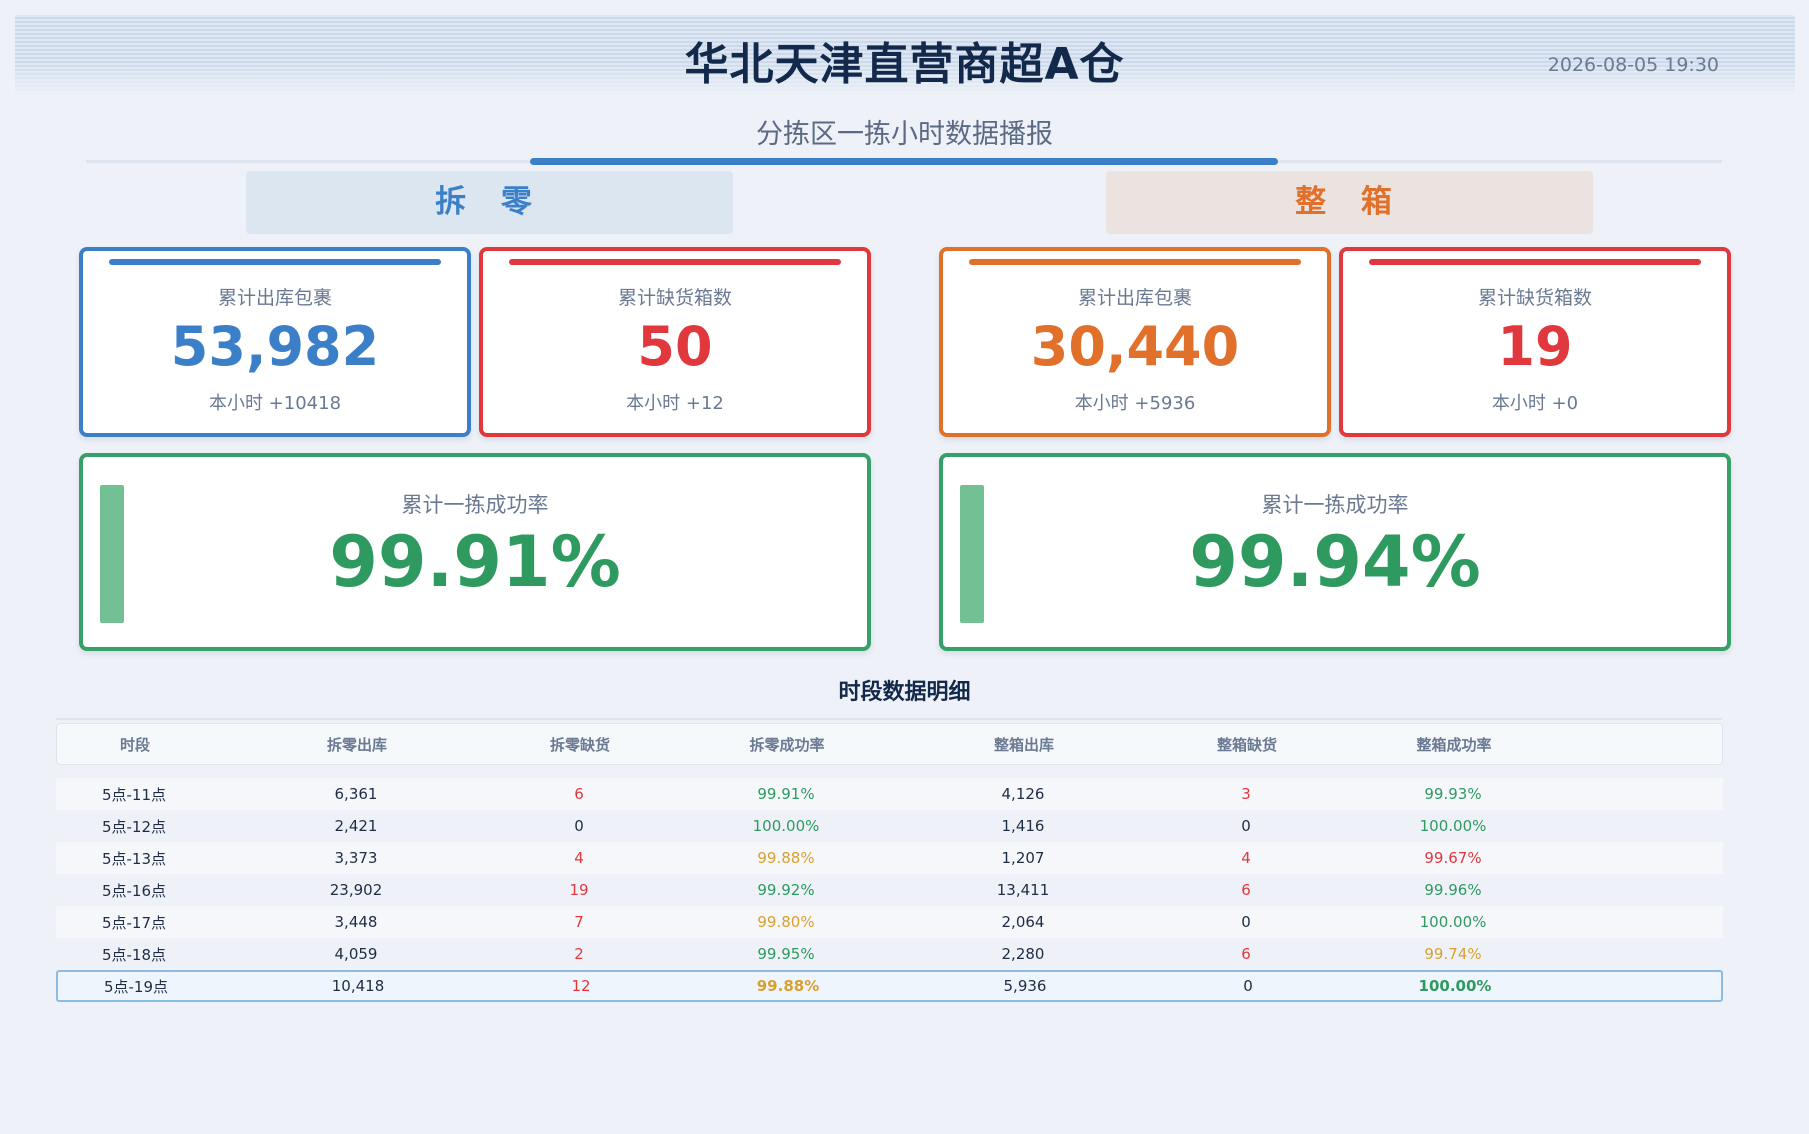 The height and width of the screenshot is (1134, 1809). Describe the element at coordinates (579, 794) in the screenshot. I see `cell-split-shortage: 6` at that location.